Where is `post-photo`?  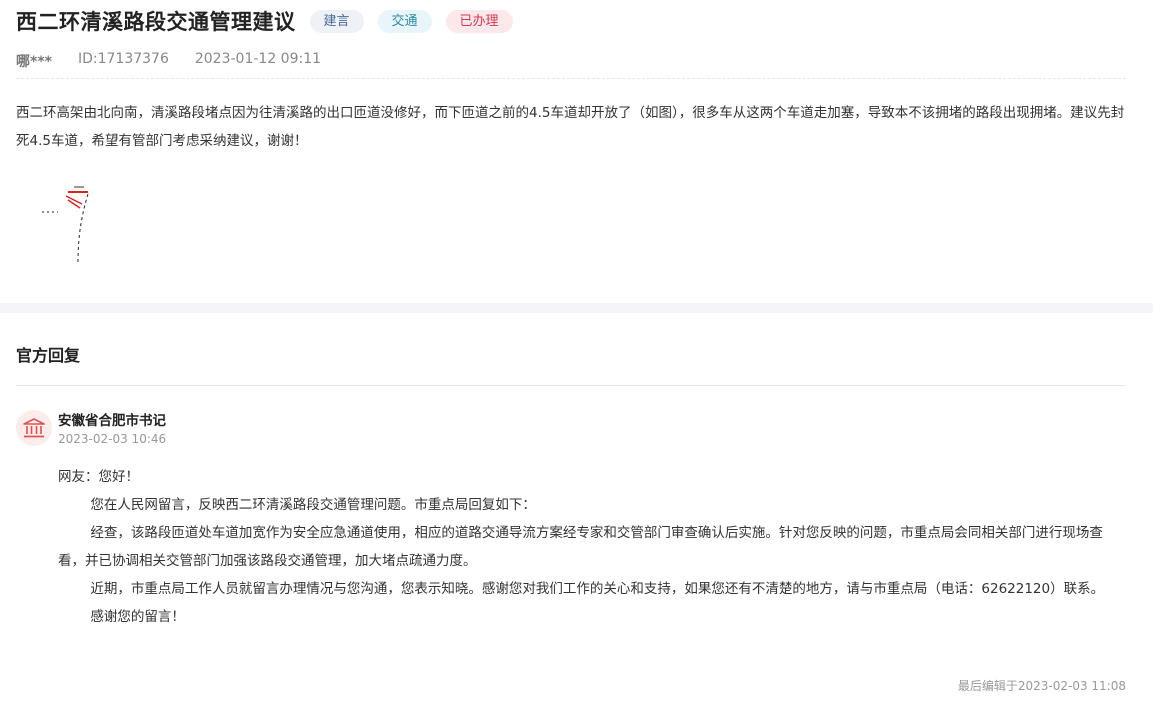
post-photo is located at coordinates (66, 224).